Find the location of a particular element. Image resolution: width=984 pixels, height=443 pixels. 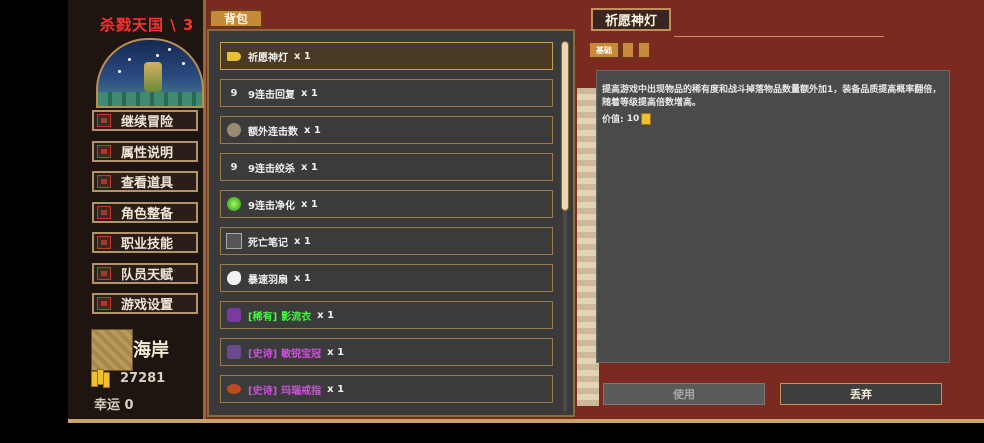

menu-character-equip: 角色整备 is located at coordinates (145, 212).